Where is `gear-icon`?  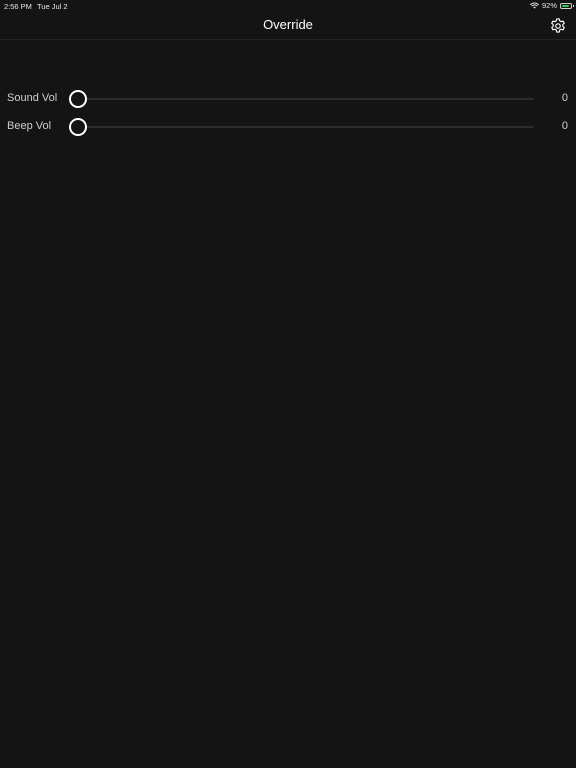
gear-icon is located at coordinates (558, 25).